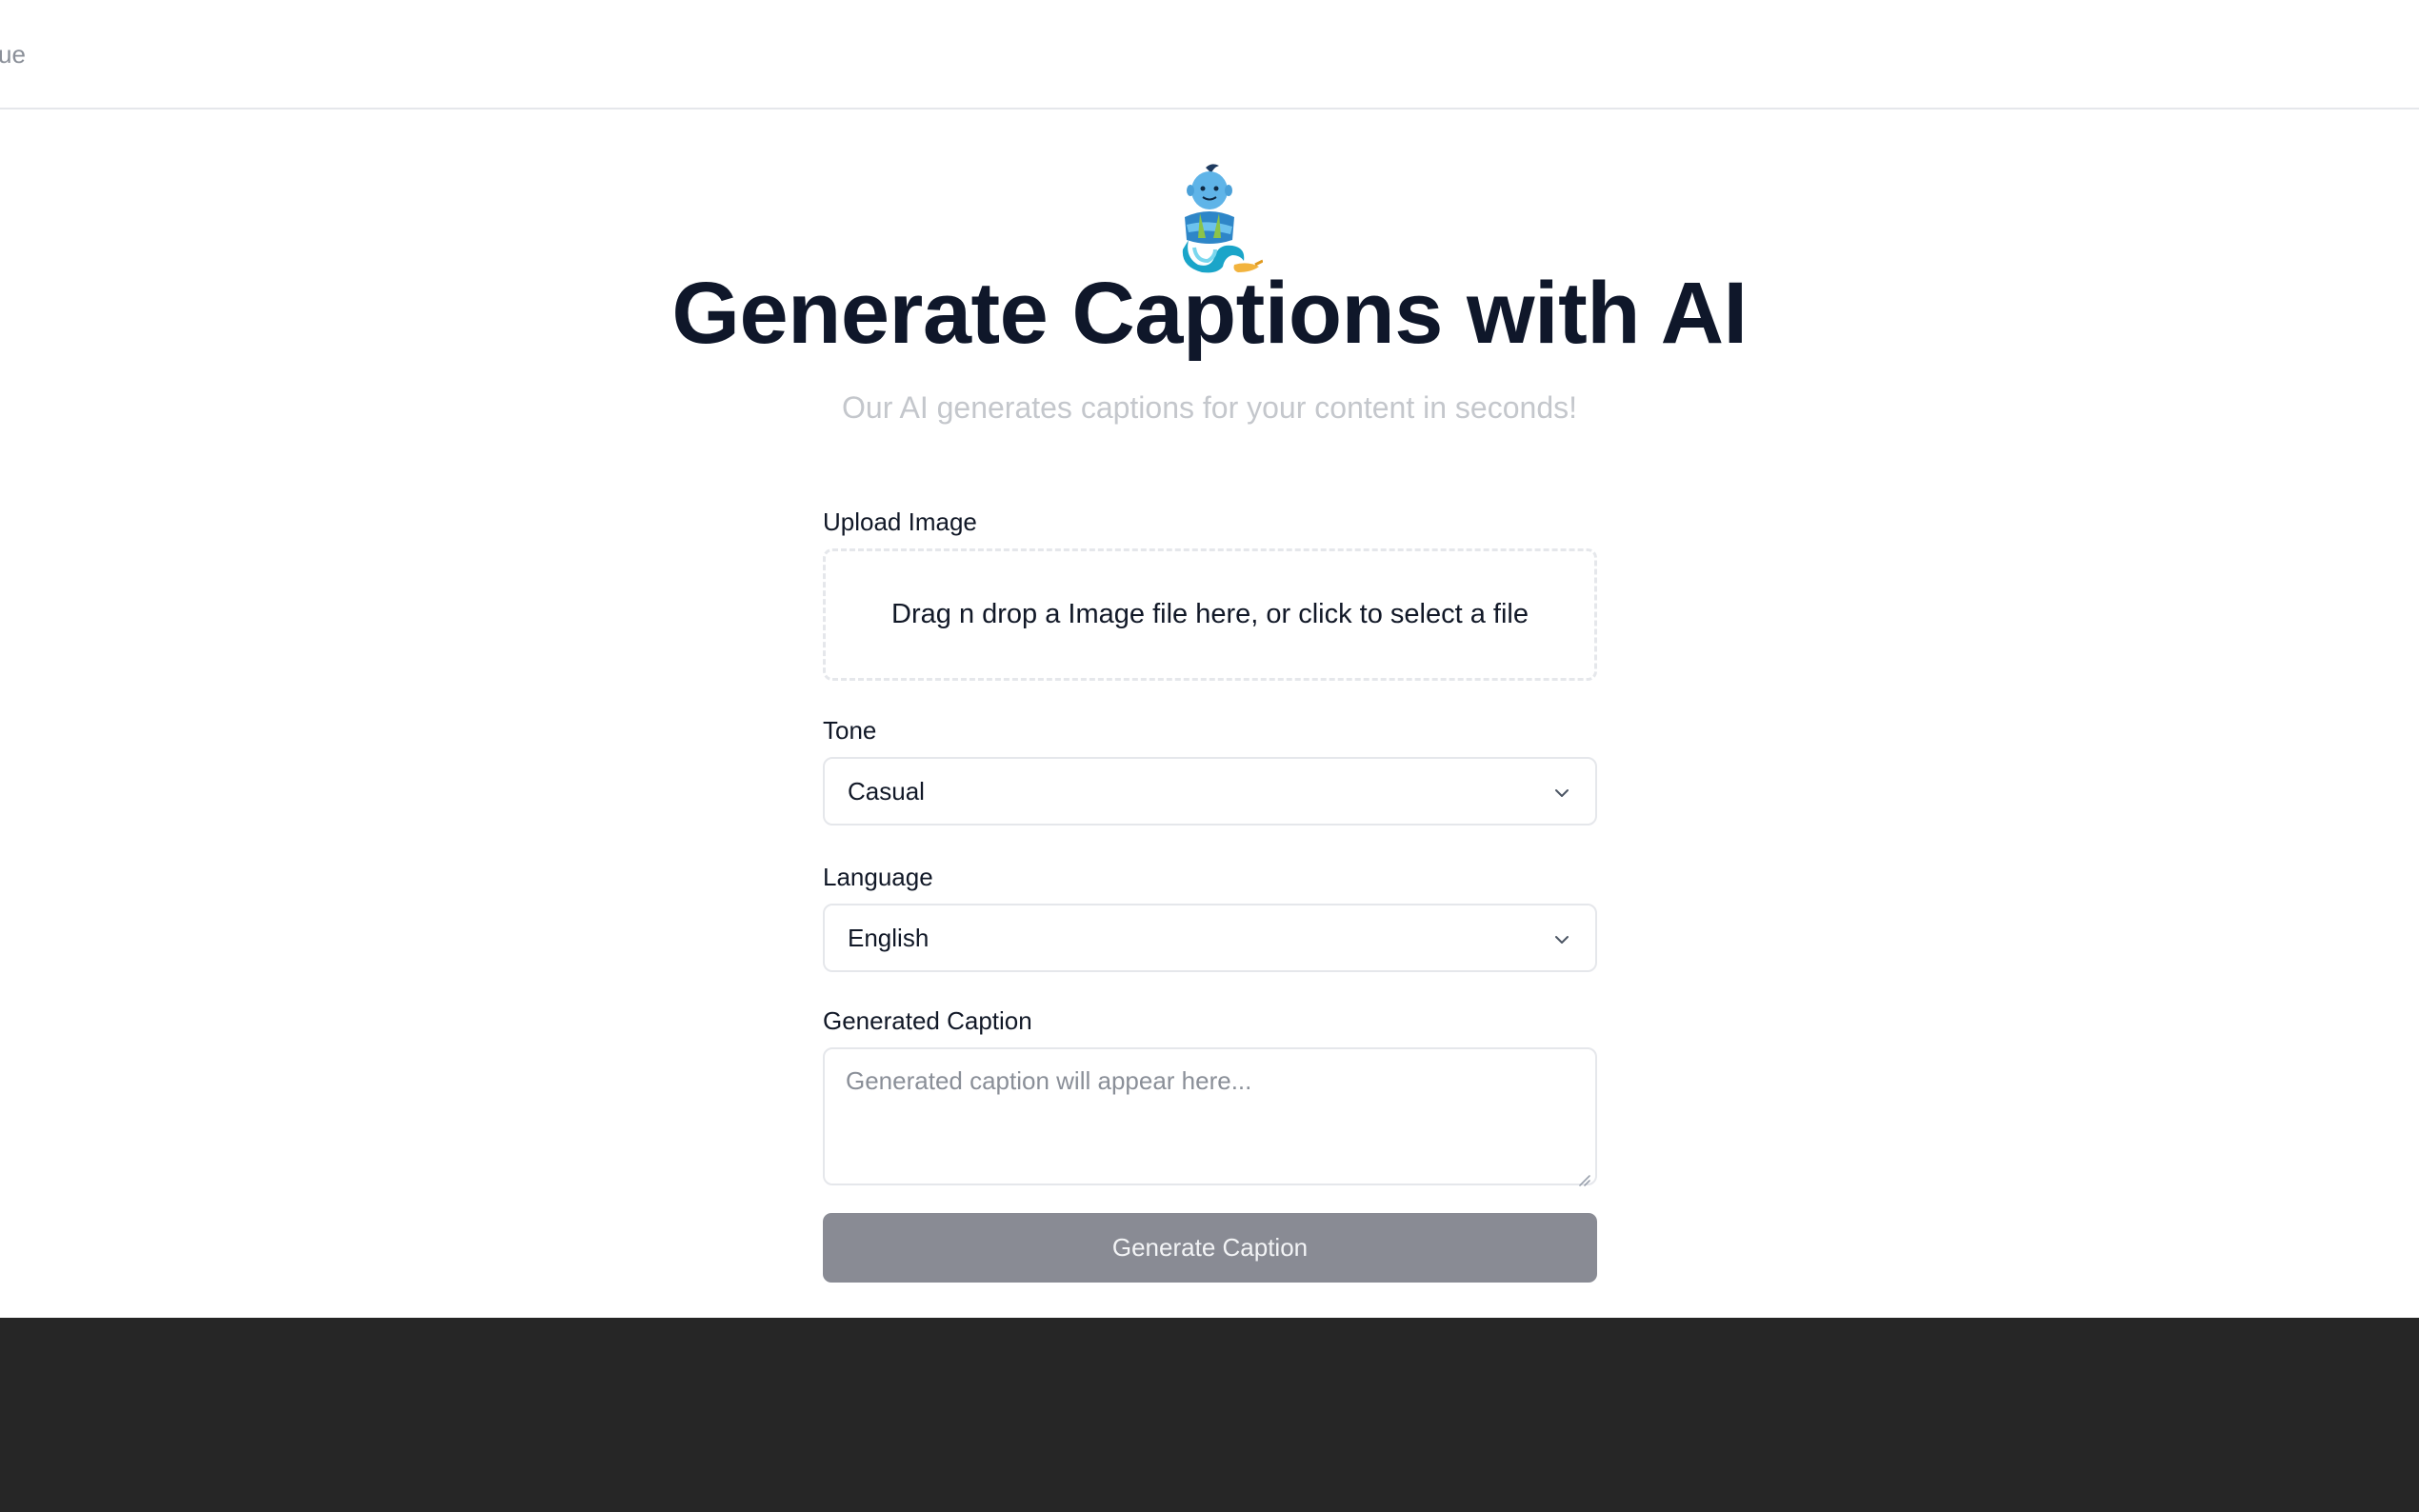  Describe the element at coordinates (1209, 54) in the screenshot. I see `top-nav: ue` at that location.